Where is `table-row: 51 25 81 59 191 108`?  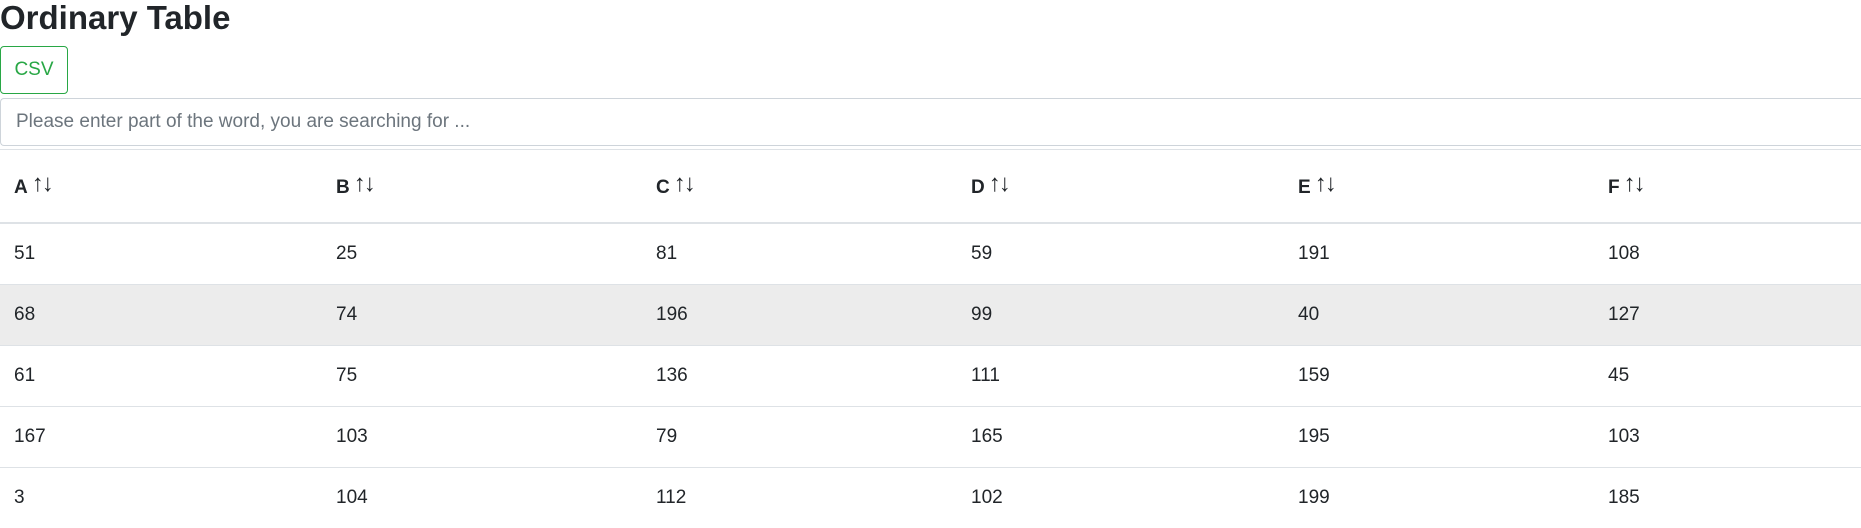
table-row: 51 25 81 59 191 108 is located at coordinates (930, 253).